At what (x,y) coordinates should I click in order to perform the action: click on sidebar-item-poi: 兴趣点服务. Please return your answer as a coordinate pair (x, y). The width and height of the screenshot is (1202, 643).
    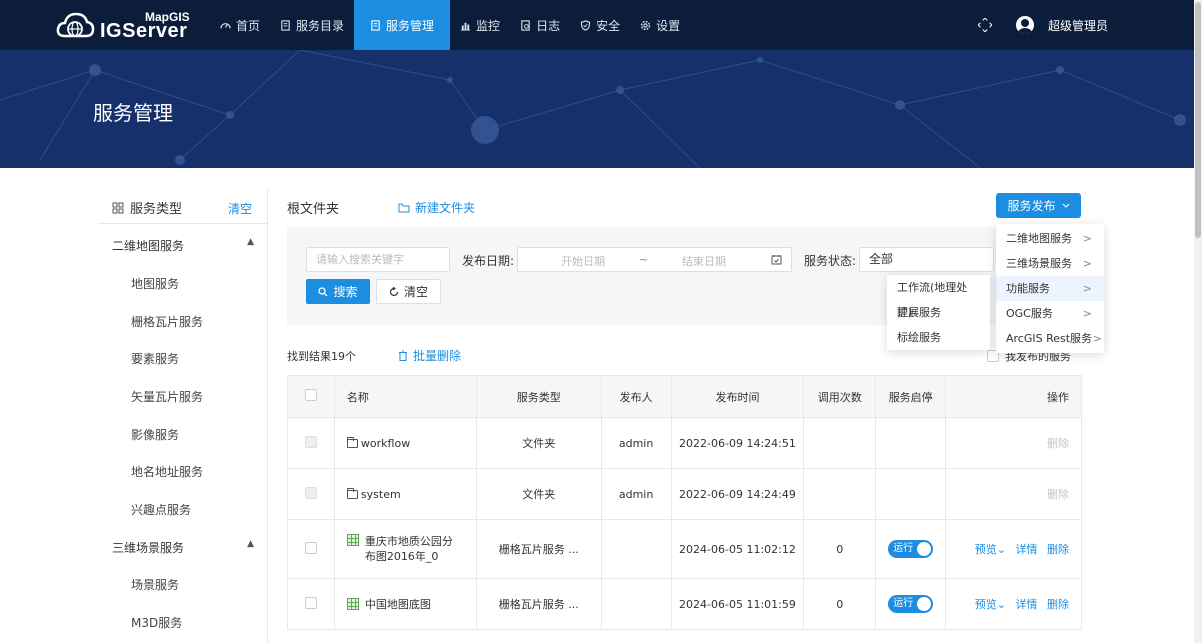
    Looking at the image, I should click on (161, 509).